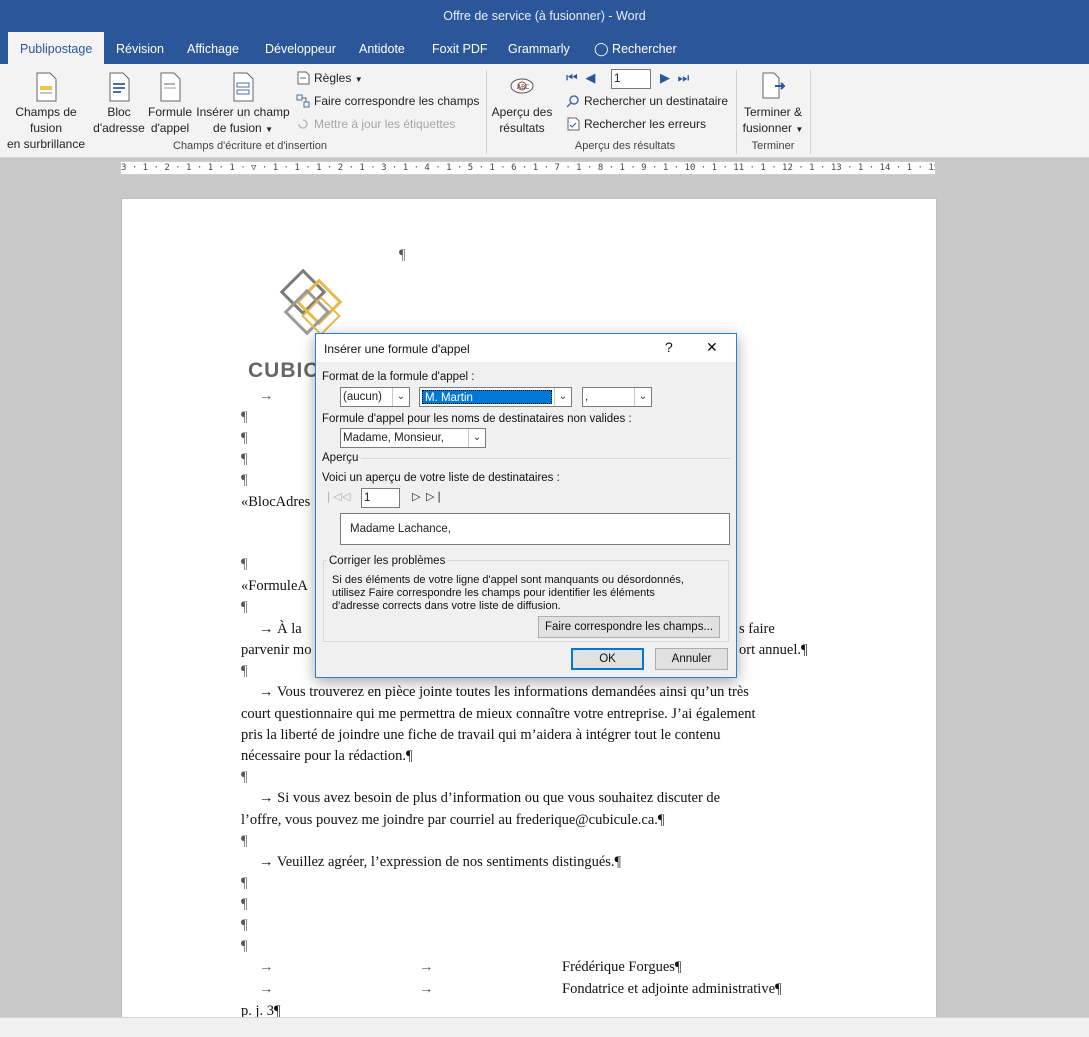  I want to click on refresh-icon, so click(303, 124).